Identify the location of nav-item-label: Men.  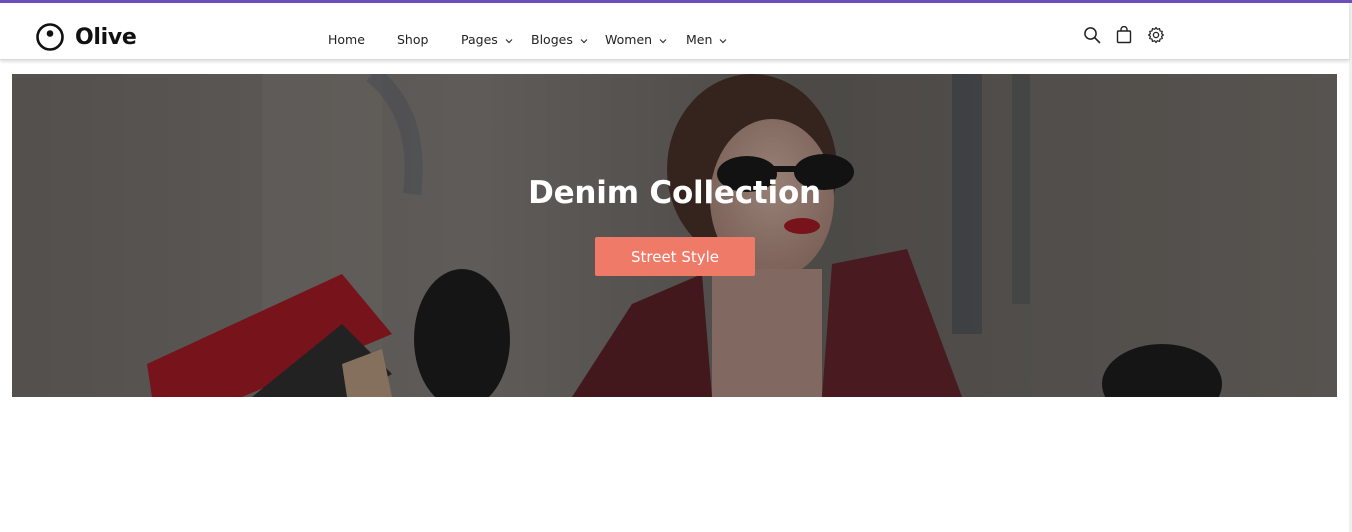
(699, 39).